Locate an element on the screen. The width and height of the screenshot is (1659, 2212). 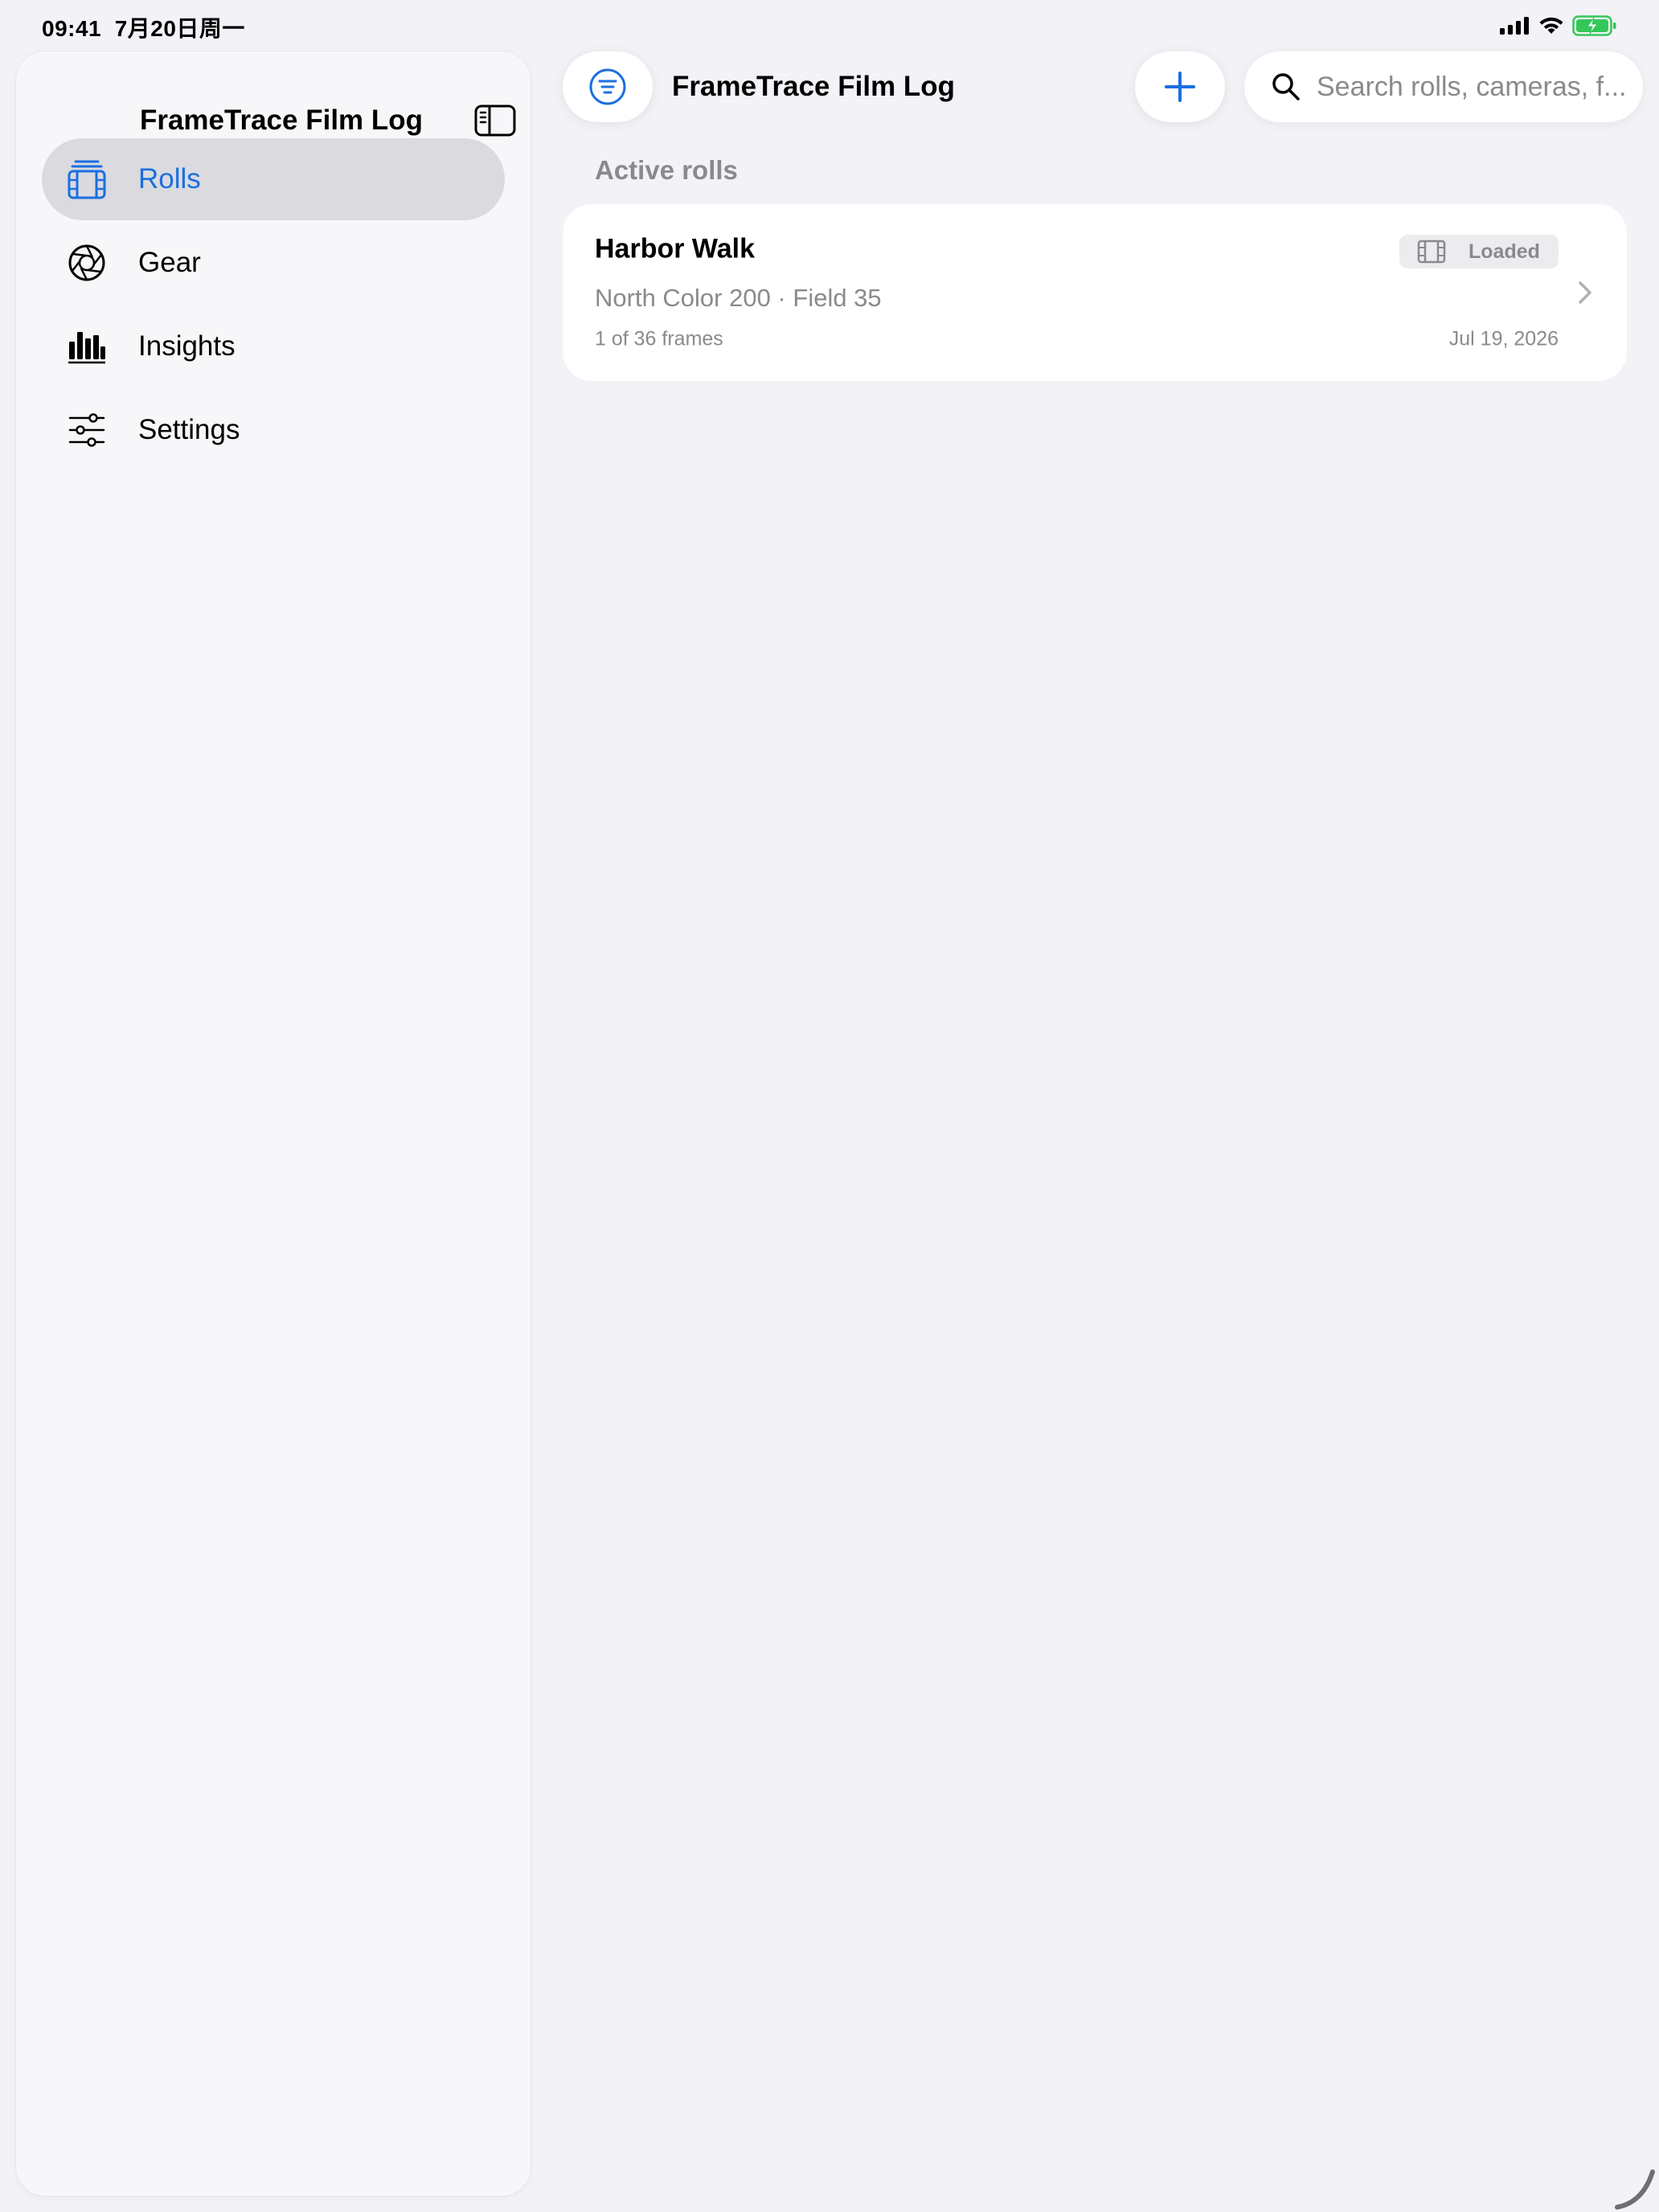
status-bar-clock: 09:41 7月20日周一 is located at coordinates (143, 27).